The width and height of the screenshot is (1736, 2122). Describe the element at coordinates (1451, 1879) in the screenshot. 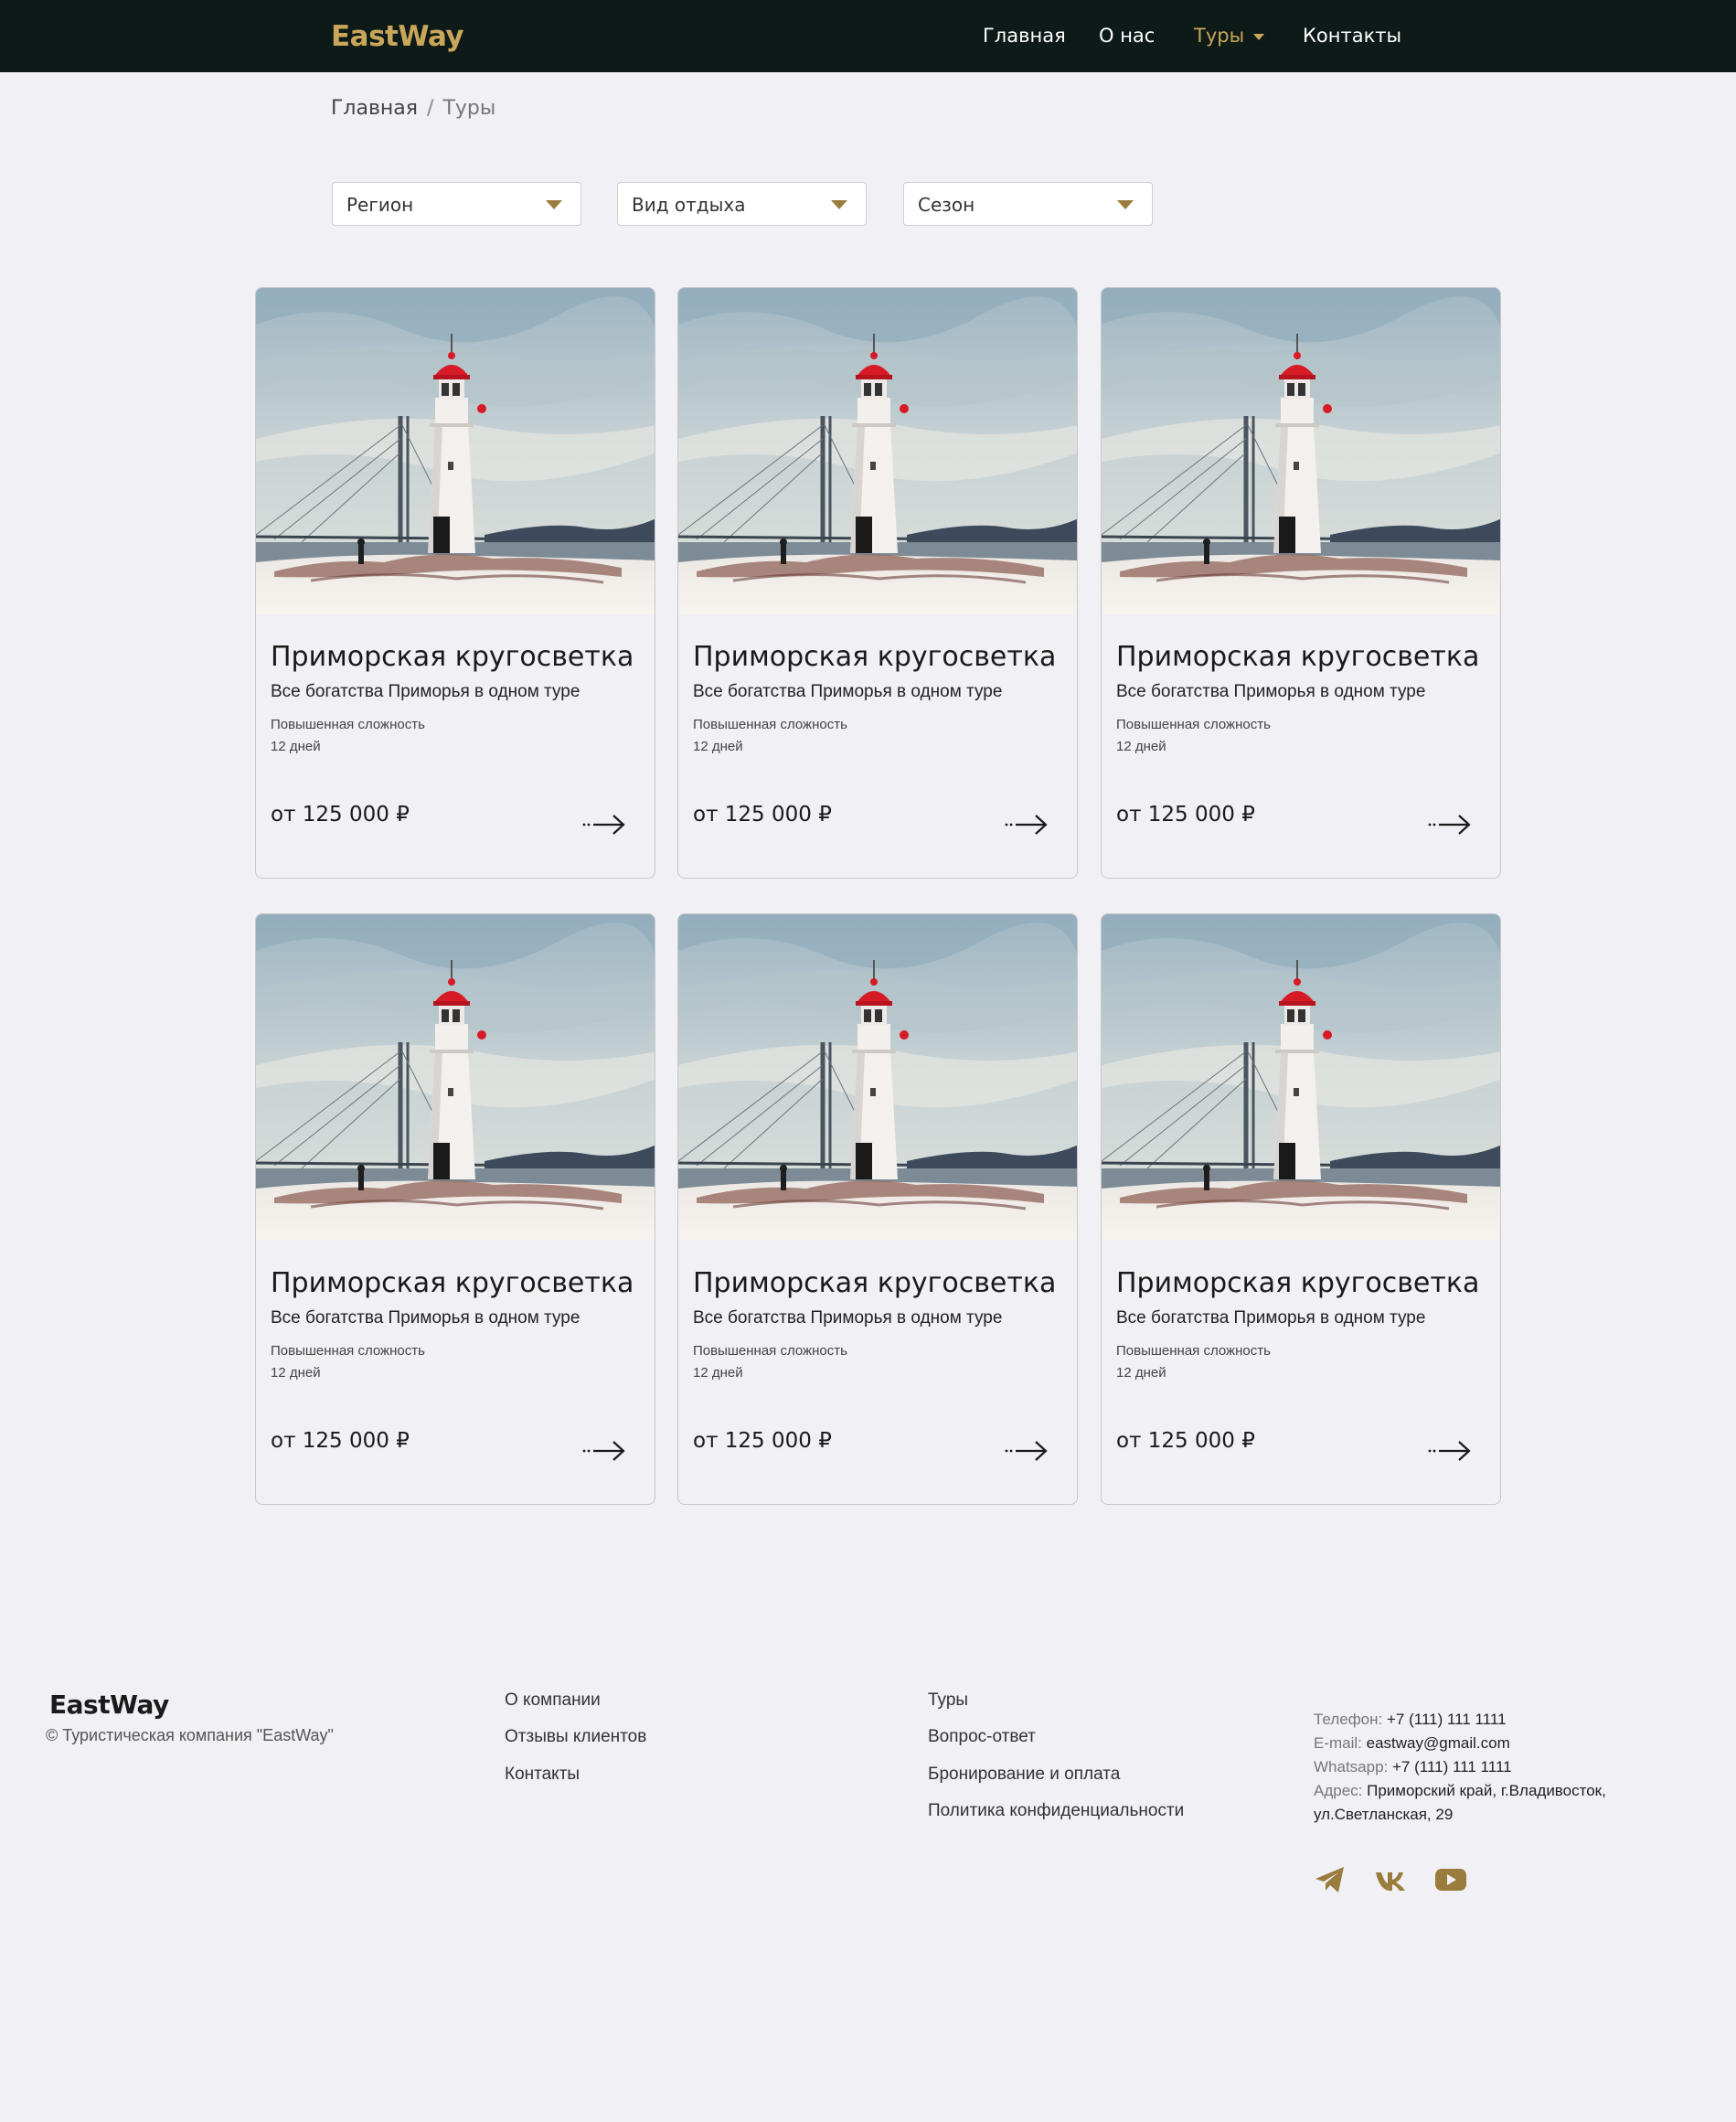

I see `youtube-icon` at that location.